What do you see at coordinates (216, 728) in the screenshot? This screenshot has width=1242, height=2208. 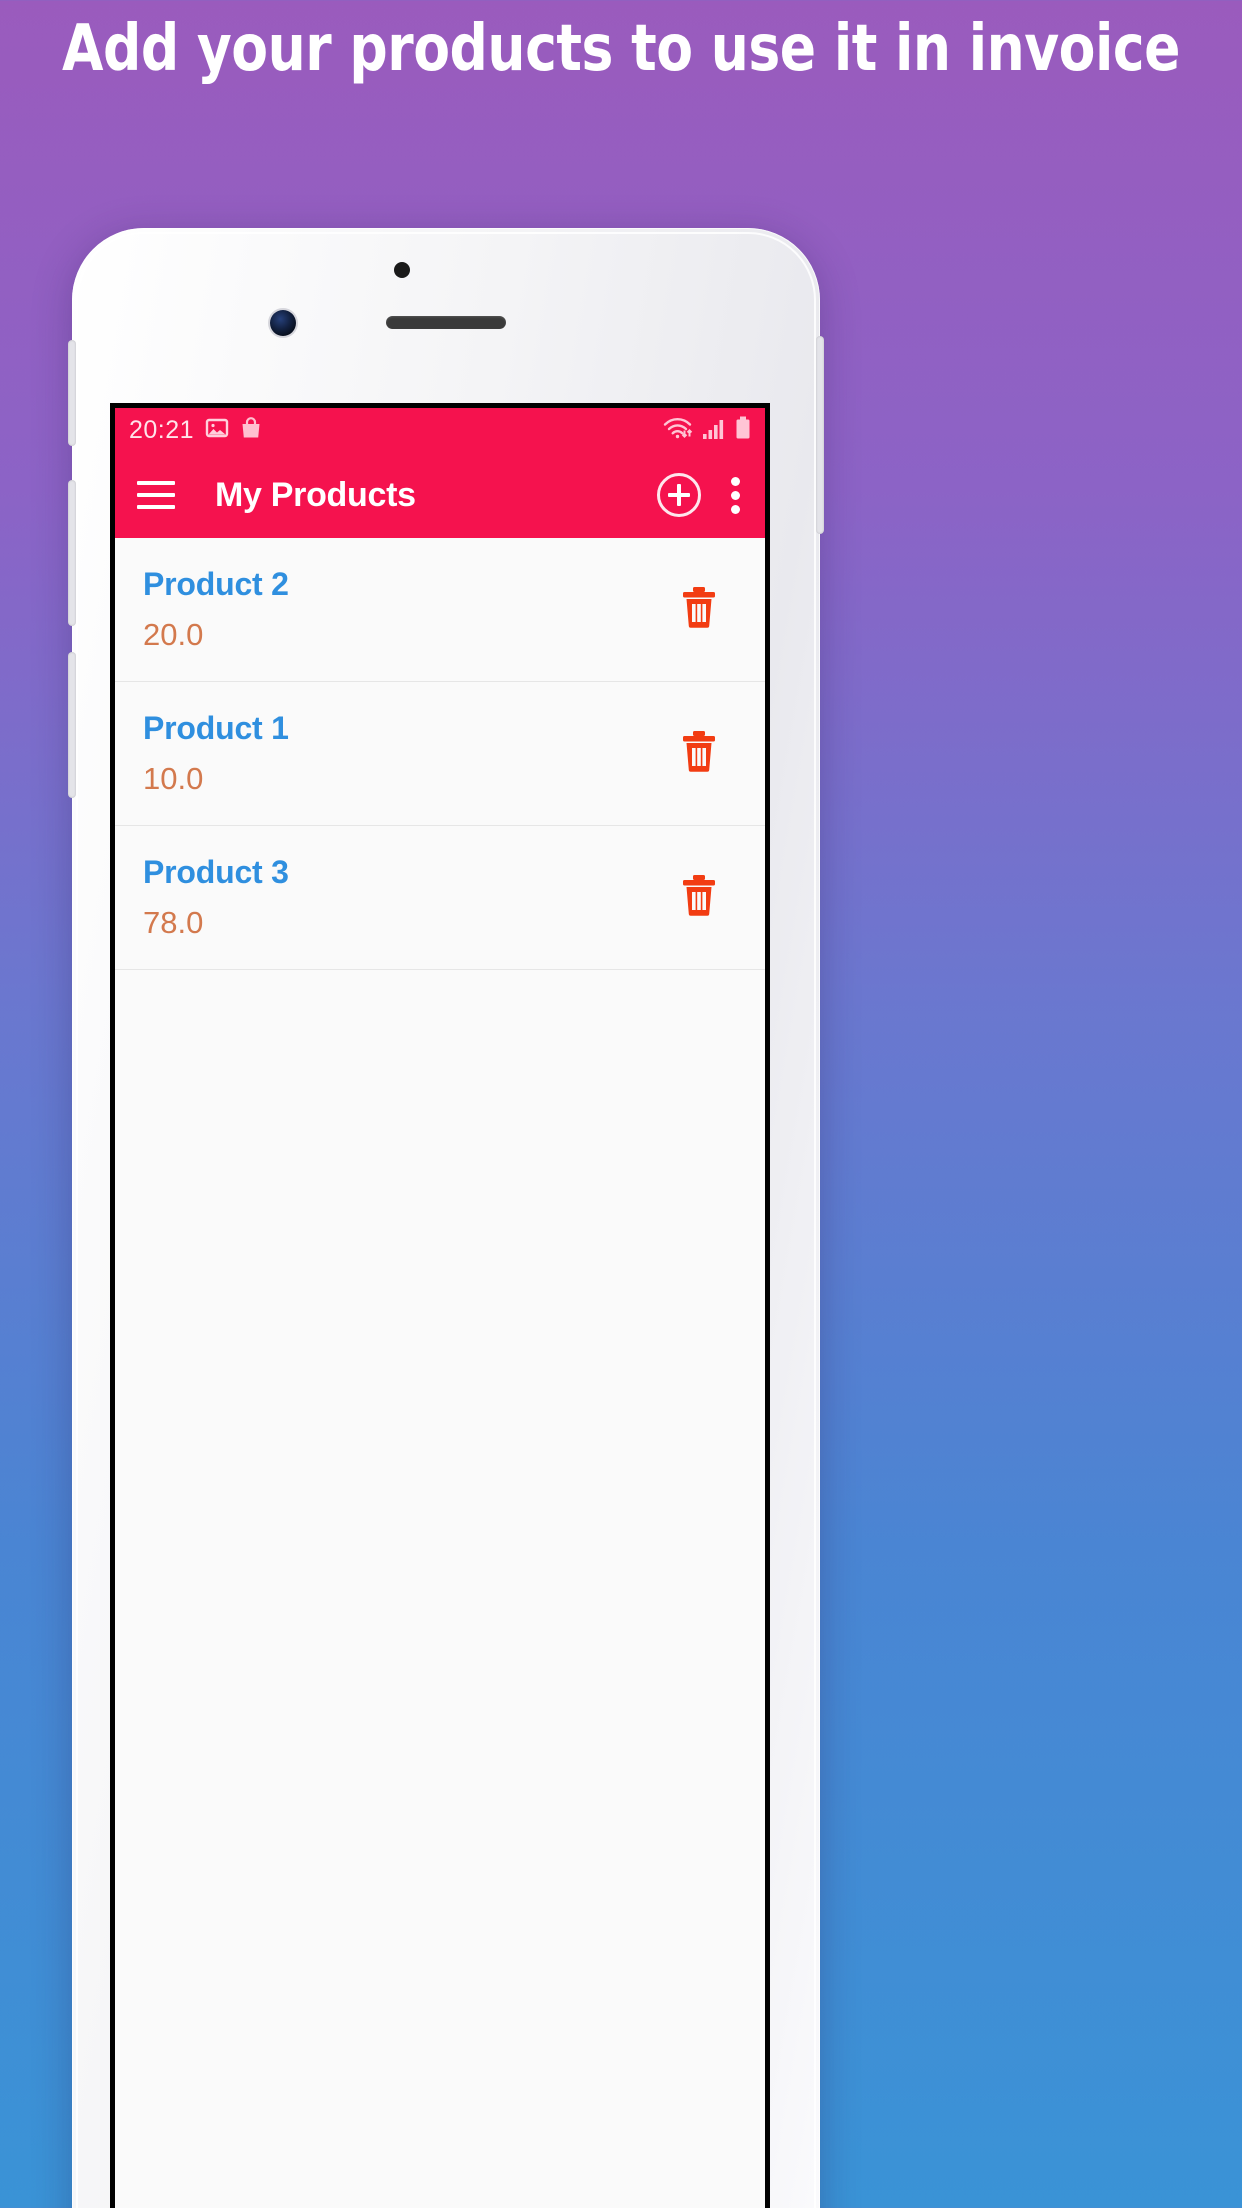 I see `product-name: Product 1` at bounding box center [216, 728].